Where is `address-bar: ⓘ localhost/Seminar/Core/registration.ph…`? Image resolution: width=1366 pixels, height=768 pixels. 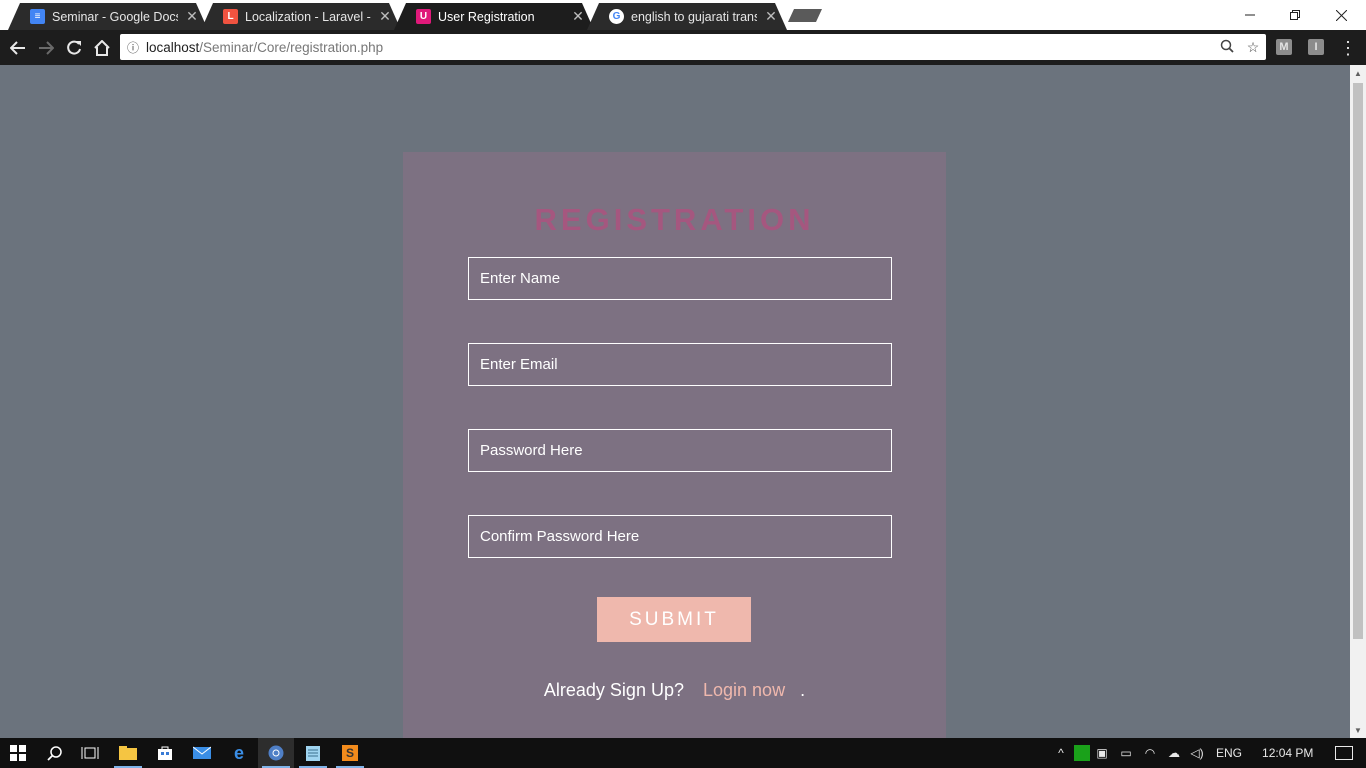
address-bar: ⓘ localhost/Seminar/Core/registration.ph… is located at coordinates (693, 47).